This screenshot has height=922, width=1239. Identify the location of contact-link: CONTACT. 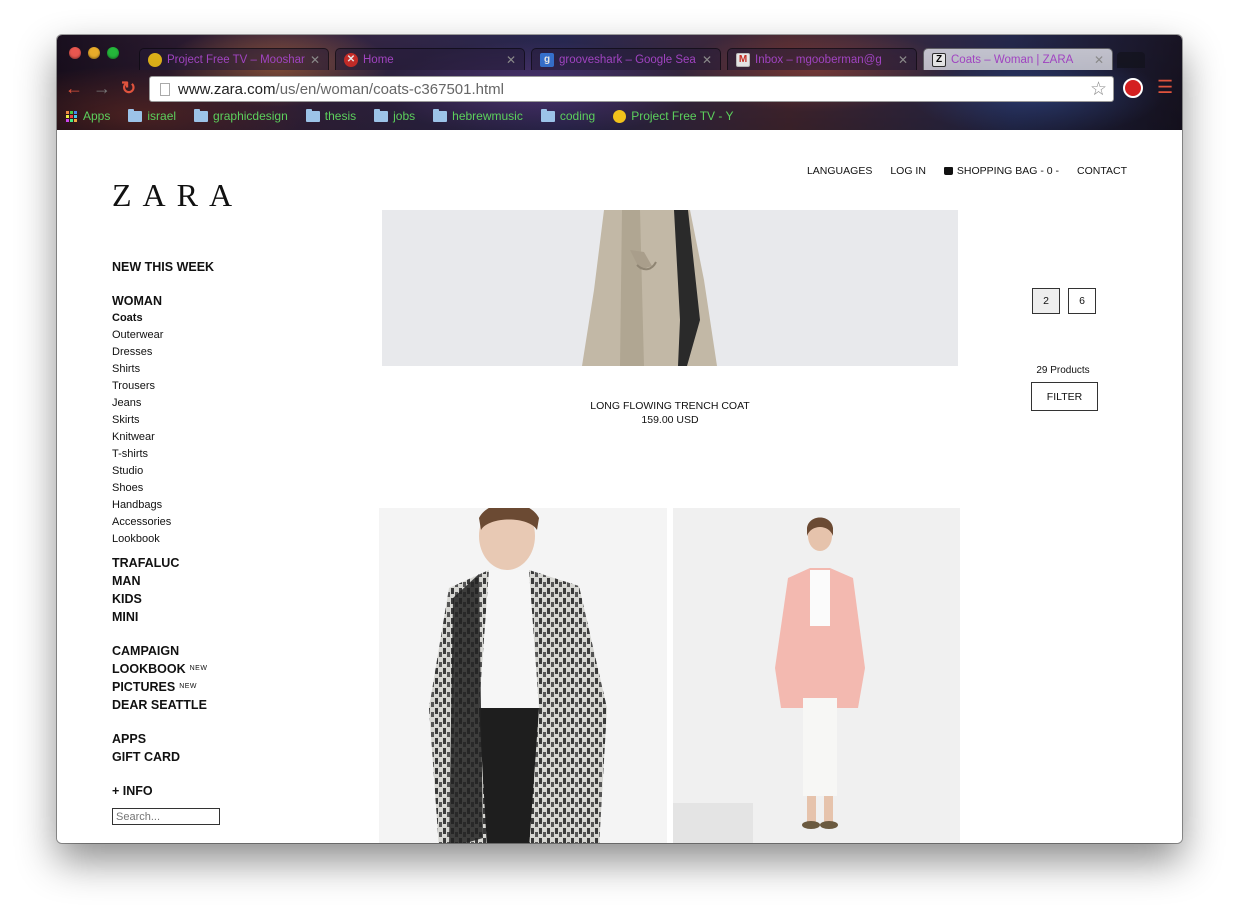
(1102, 171).